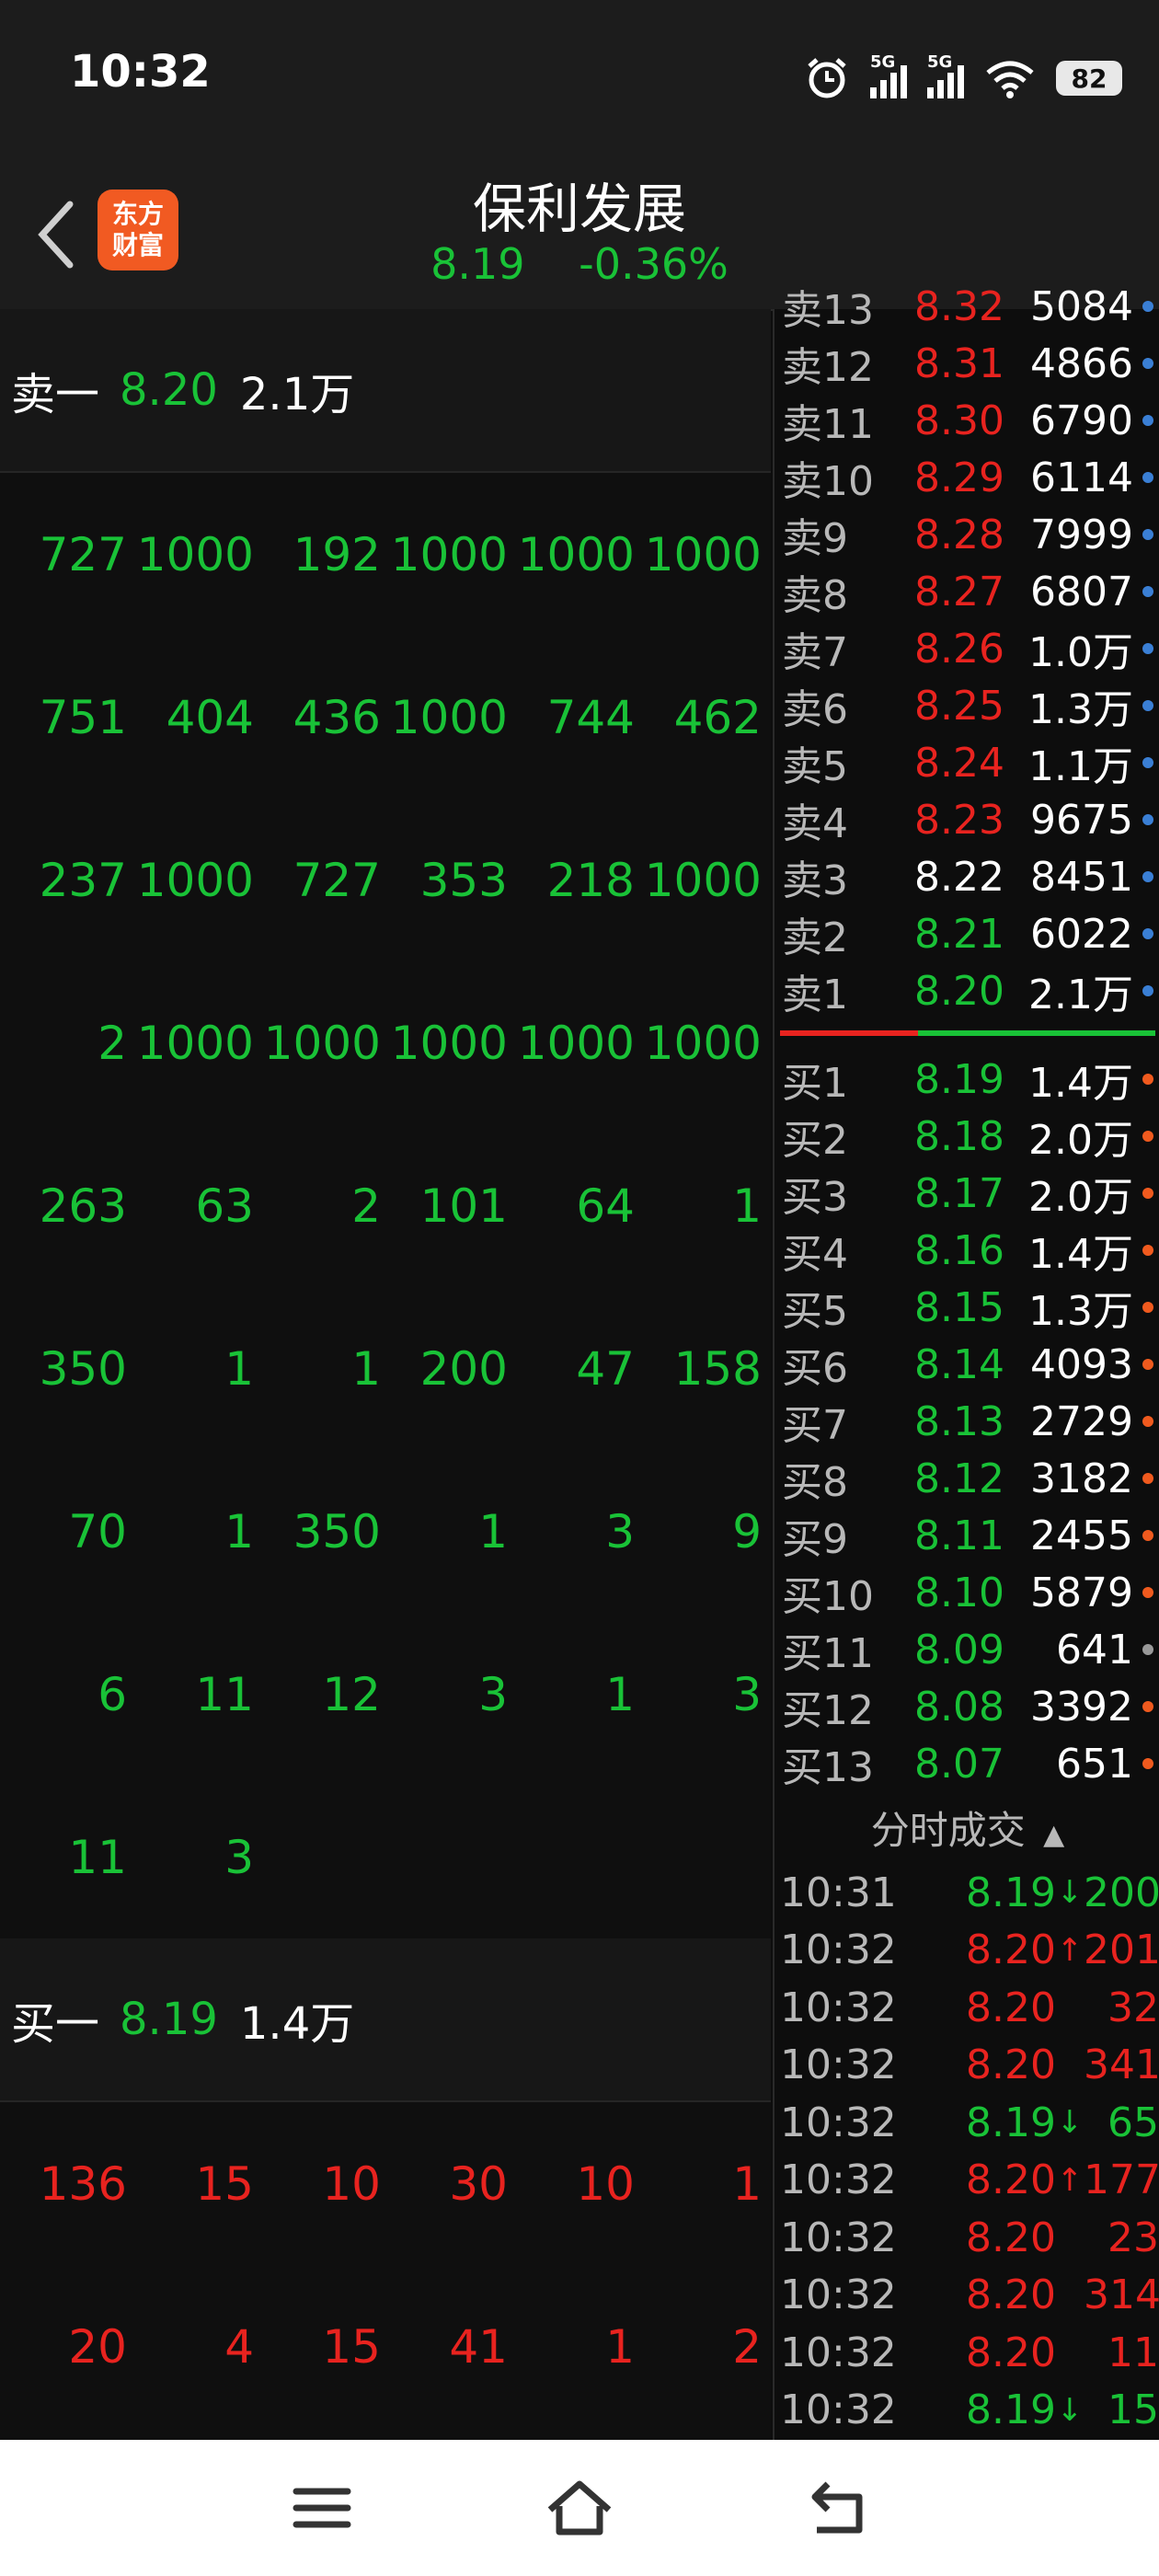  I want to click on bid-level-price: 8.07, so click(959, 1764).